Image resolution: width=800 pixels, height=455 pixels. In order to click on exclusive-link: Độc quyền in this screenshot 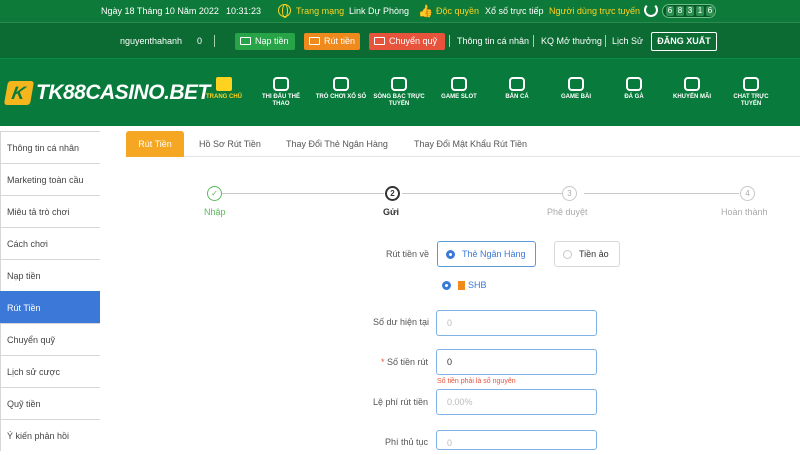, I will do `click(457, 11)`.